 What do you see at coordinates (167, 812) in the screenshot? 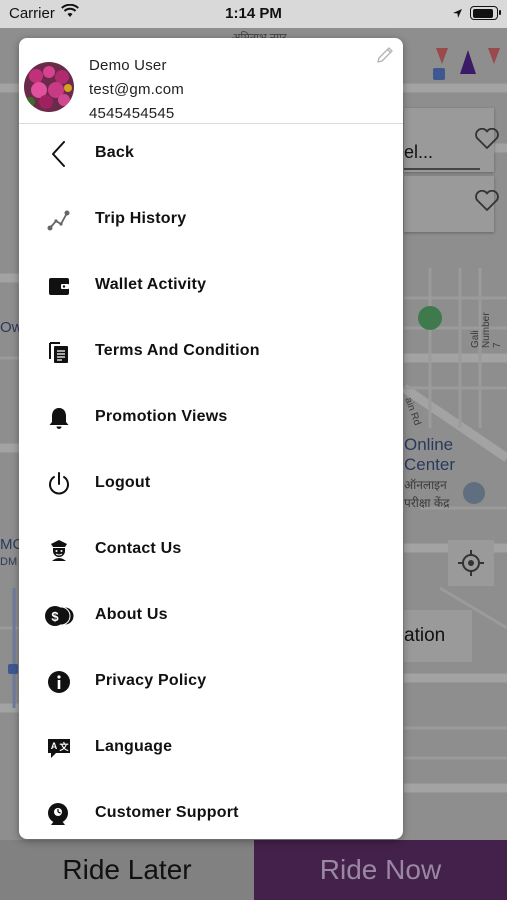
I see `menu-label: Customer Support` at bounding box center [167, 812].